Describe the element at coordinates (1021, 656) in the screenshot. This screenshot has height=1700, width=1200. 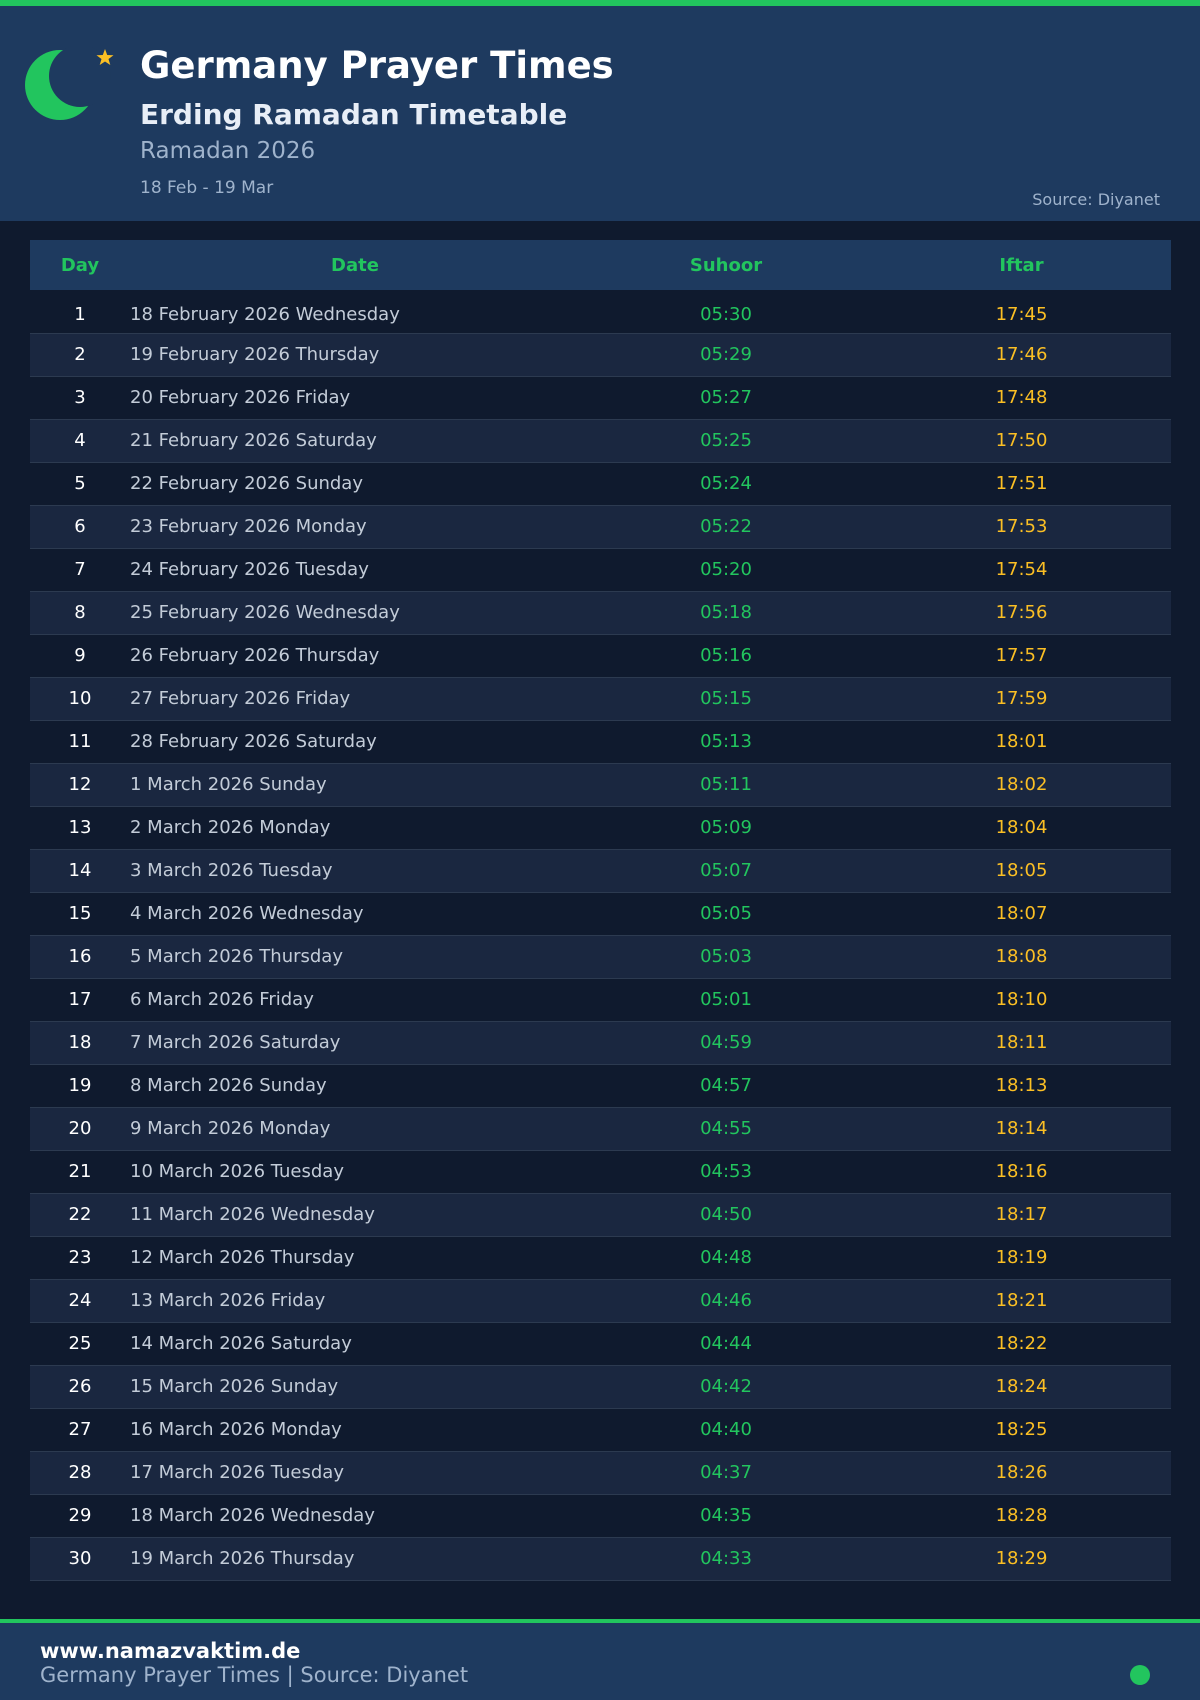
I see `iftar-cell: 17:57` at that location.